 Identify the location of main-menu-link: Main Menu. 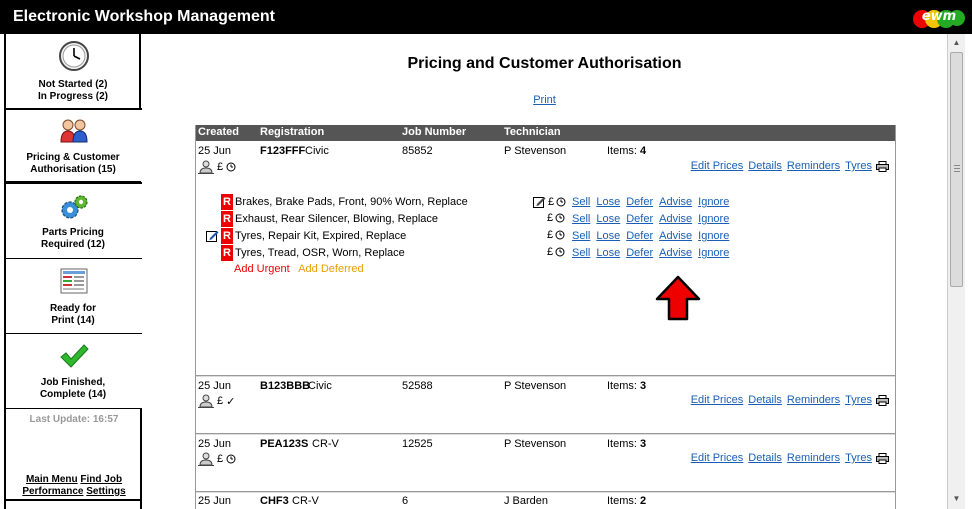
(52, 479).